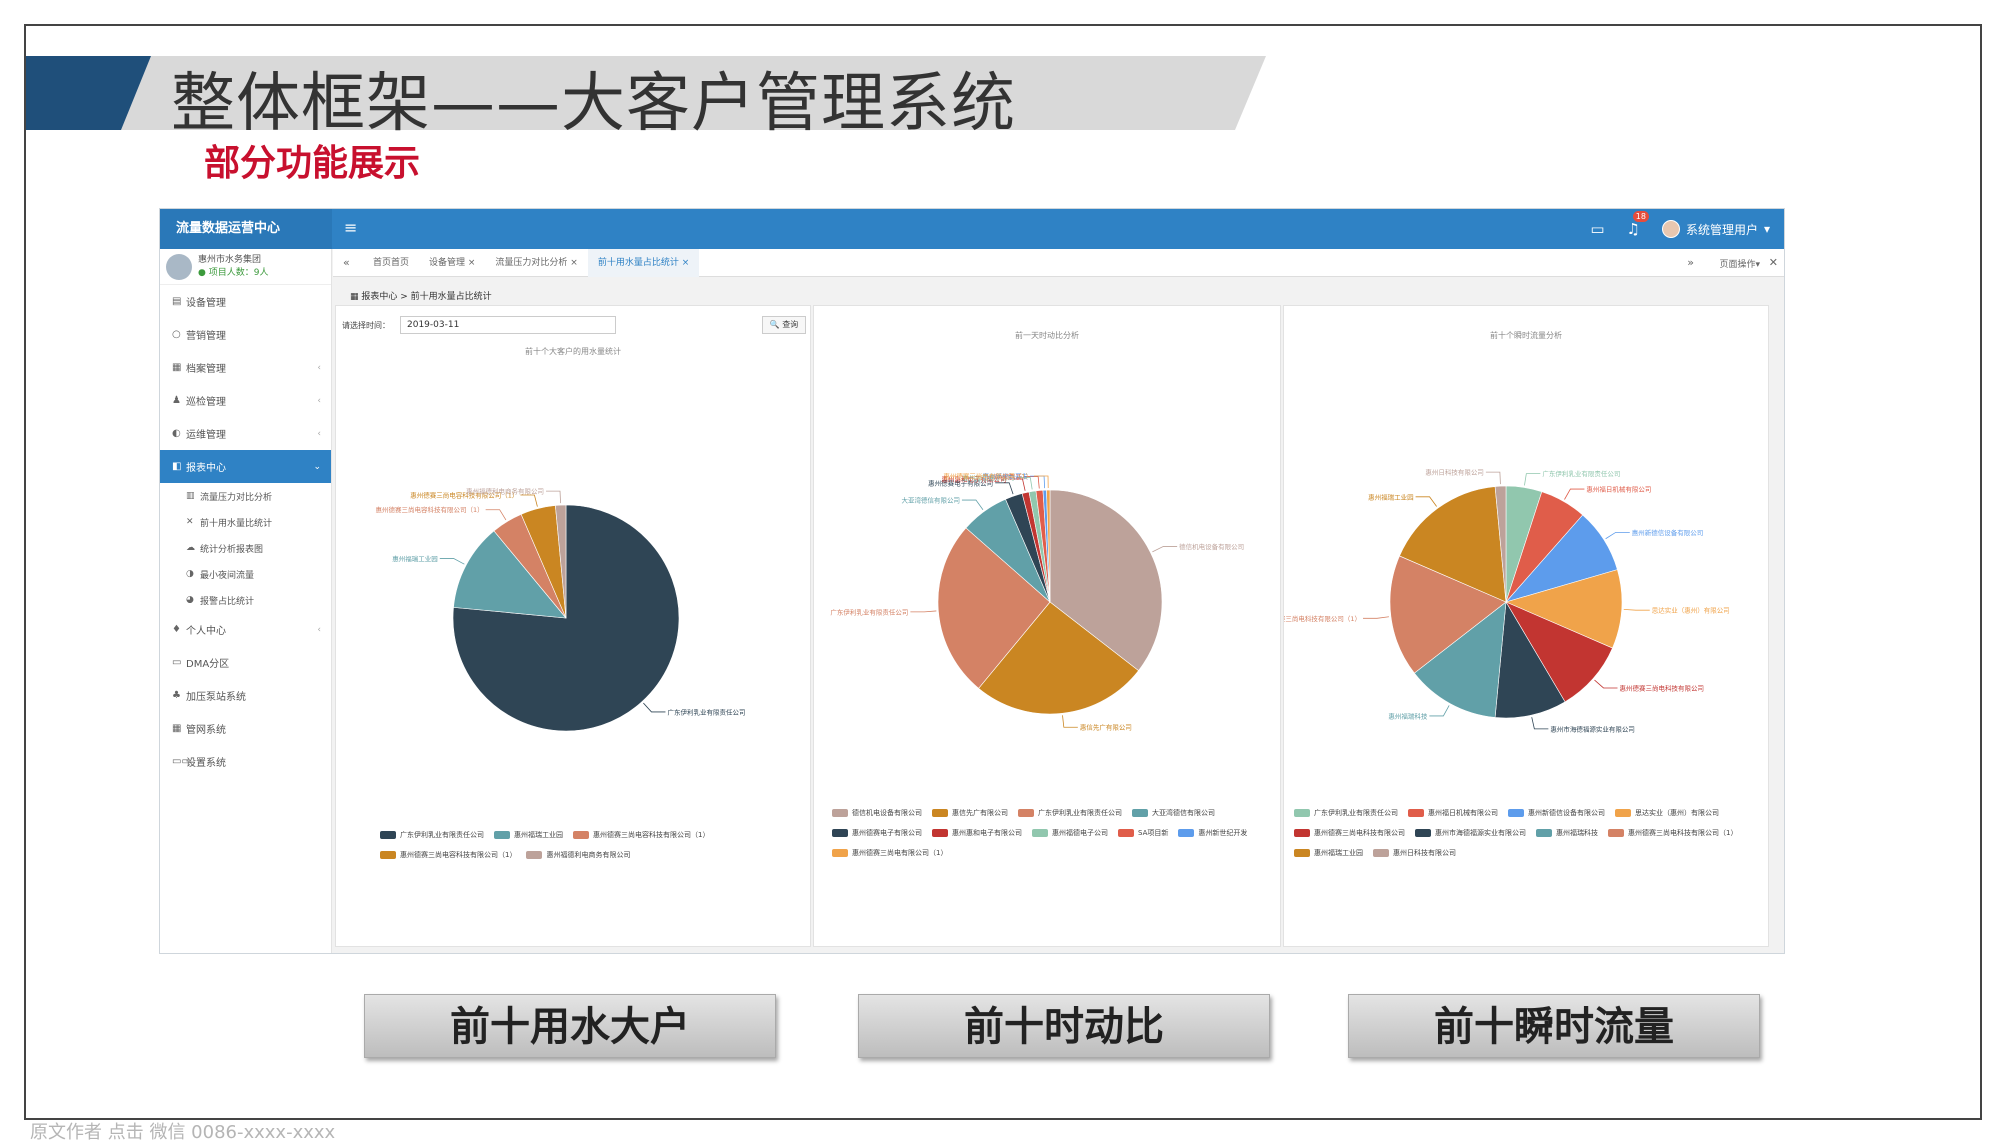 This screenshot has height=1144, width=2000. I want to click on legend-item: 惠州惠和电子有限公司, so click(977, 833).